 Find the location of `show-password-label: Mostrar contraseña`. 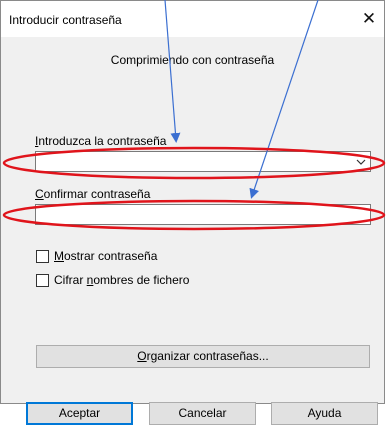

show-password-label: Mostrar contraseña is located at coordinates (106, 256).